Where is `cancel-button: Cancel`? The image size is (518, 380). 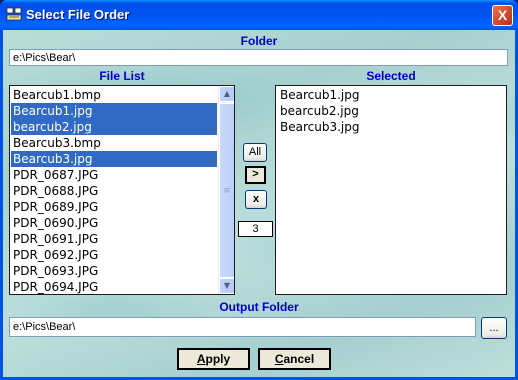 cancel-button: Cancel is located at coordinates (294, 359).